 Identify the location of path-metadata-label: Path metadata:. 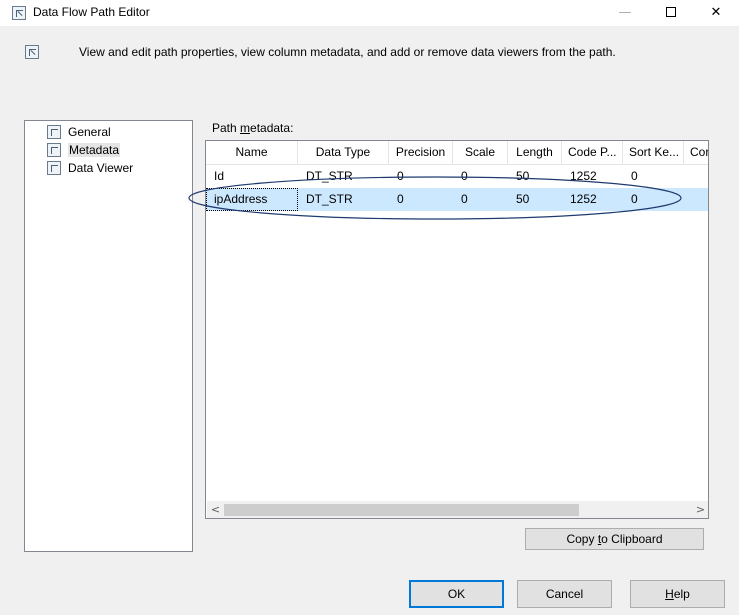
(252, 128).